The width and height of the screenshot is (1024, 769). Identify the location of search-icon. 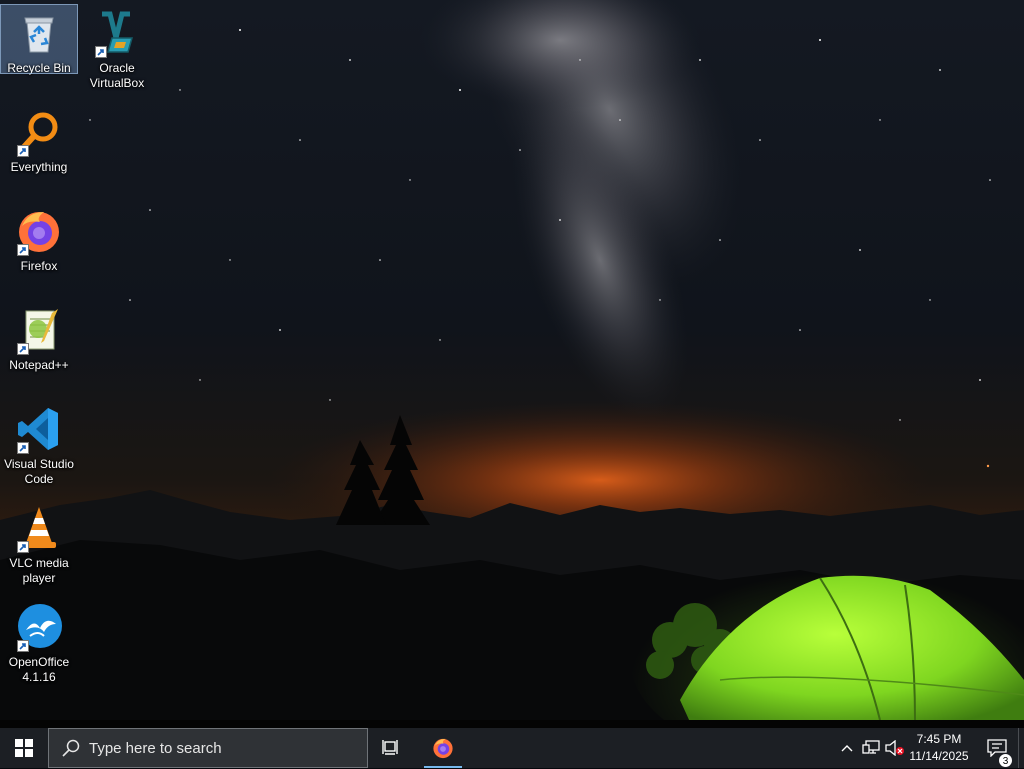
(71, 748).